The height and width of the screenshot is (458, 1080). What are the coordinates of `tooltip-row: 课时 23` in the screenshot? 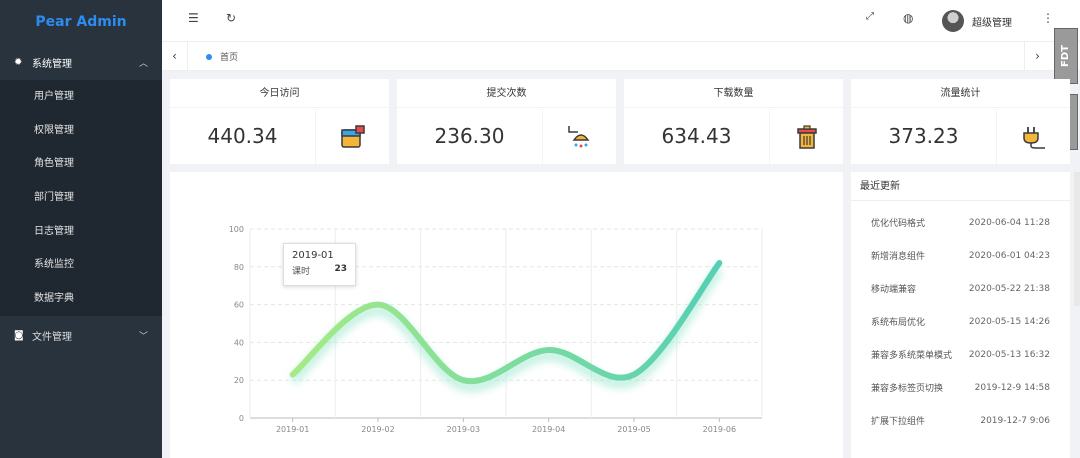 It's located at (319, 270).